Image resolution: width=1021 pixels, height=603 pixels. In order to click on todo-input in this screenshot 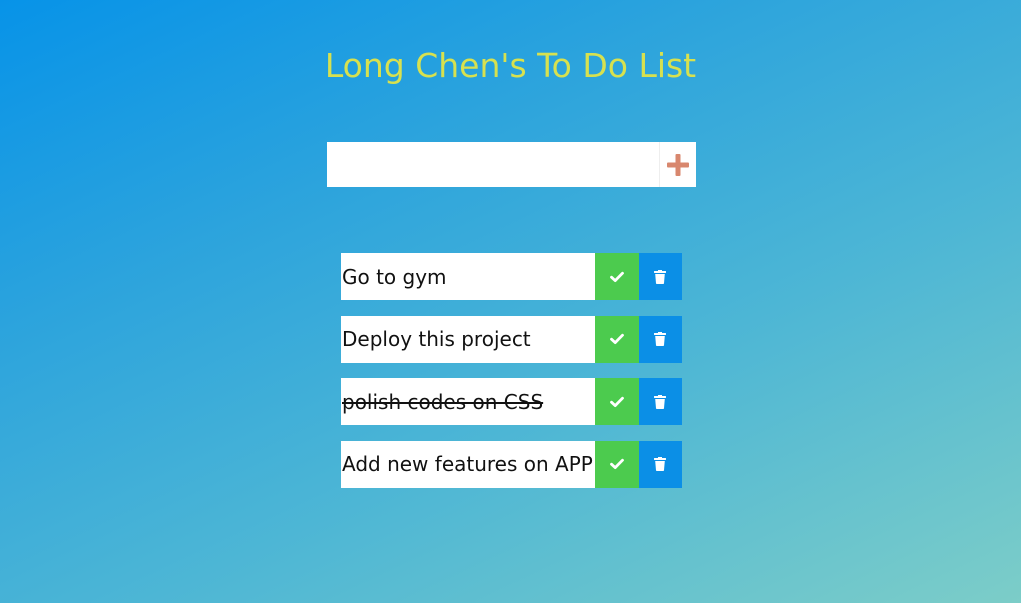, I will do `click(493, 164)`.